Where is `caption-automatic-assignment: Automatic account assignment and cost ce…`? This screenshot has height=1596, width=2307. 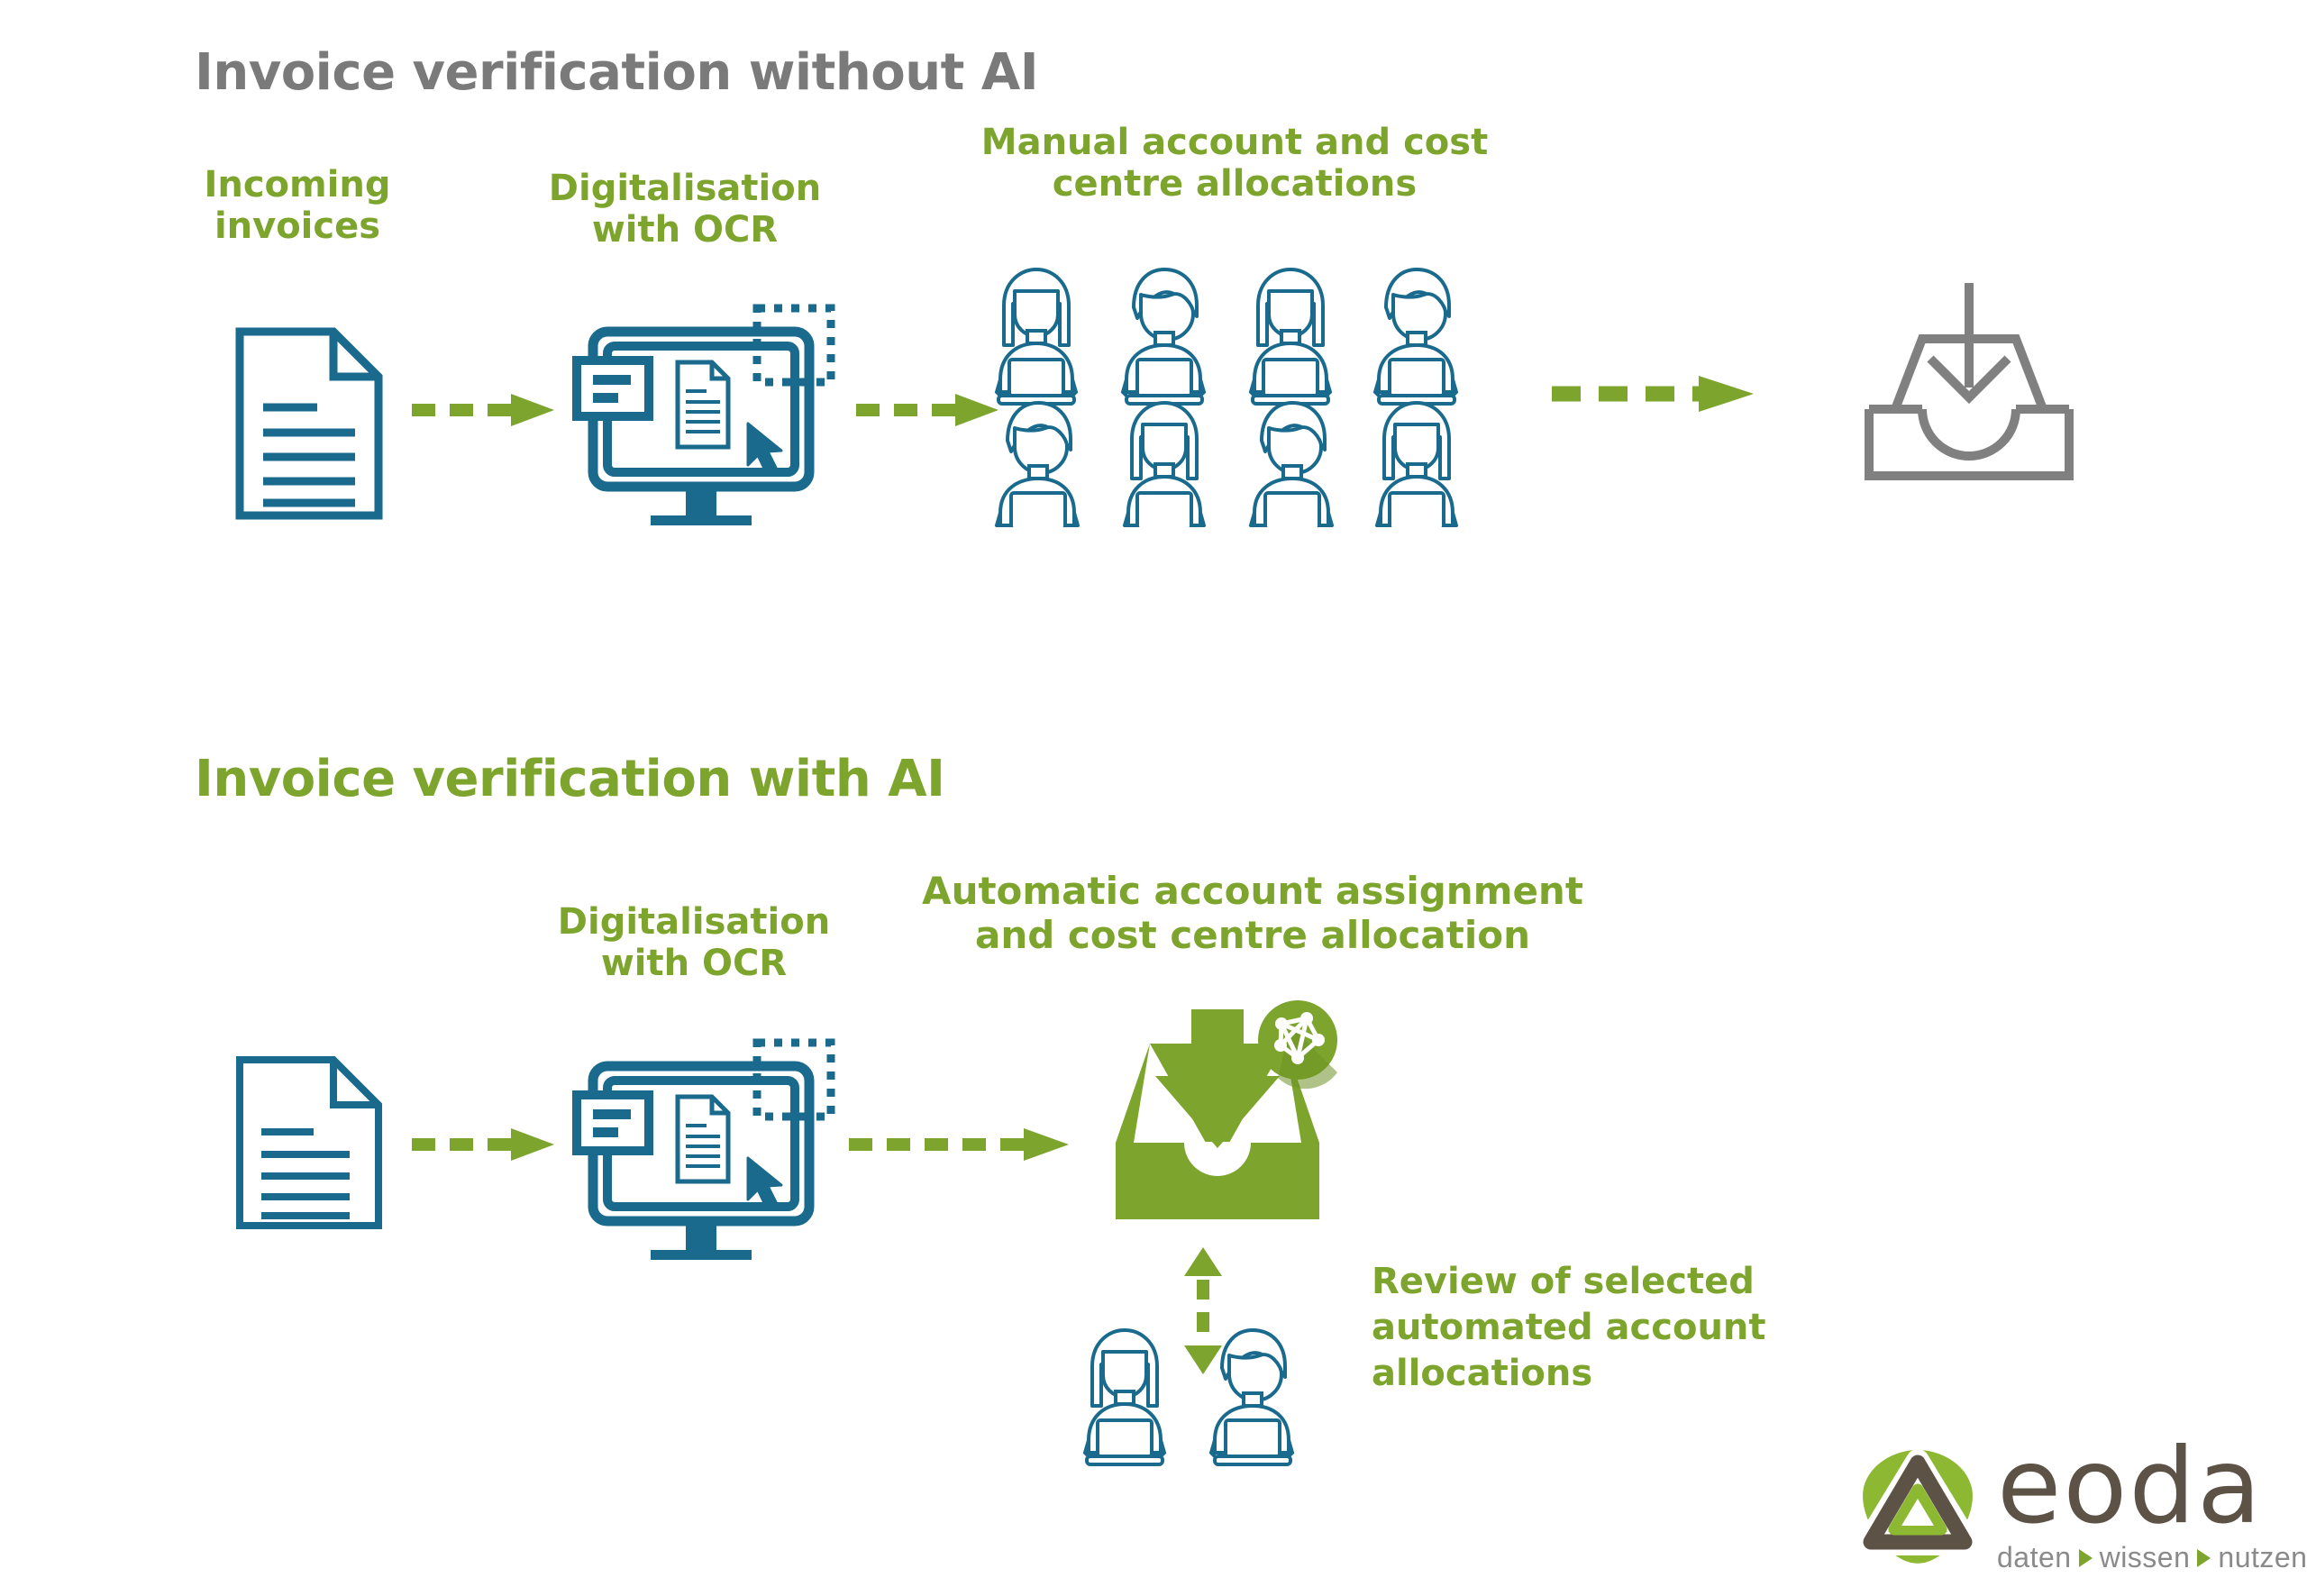 caption-automatic-assignment: Automatic account assignment and cost ce… is located at coordinates (1252, 913).